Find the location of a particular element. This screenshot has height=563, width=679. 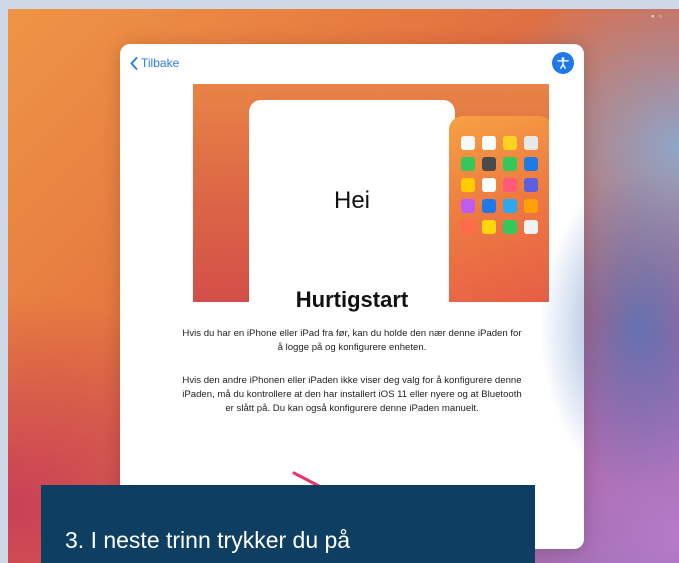

app-icon-grid is located at coordinates (499, 185).